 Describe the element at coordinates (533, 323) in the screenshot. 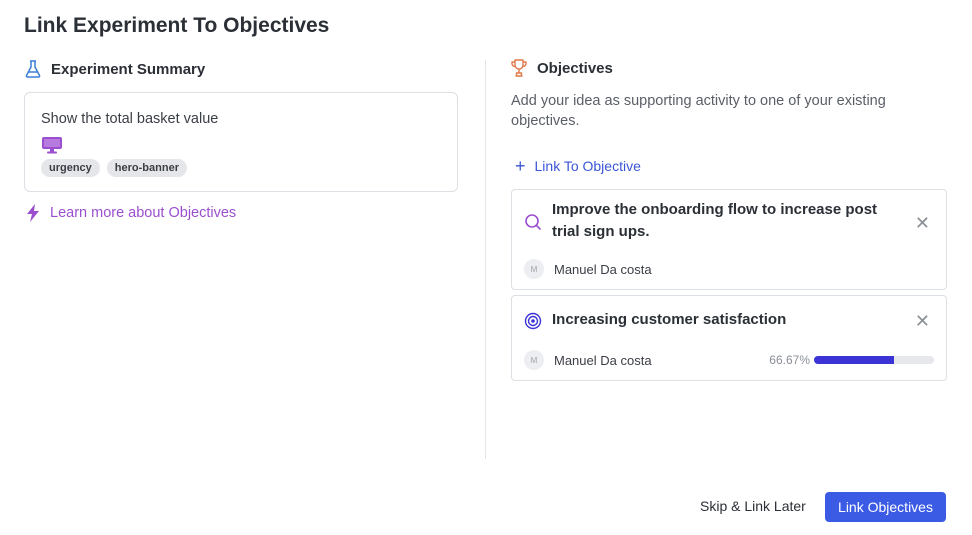

I see `target-icon` at that location.